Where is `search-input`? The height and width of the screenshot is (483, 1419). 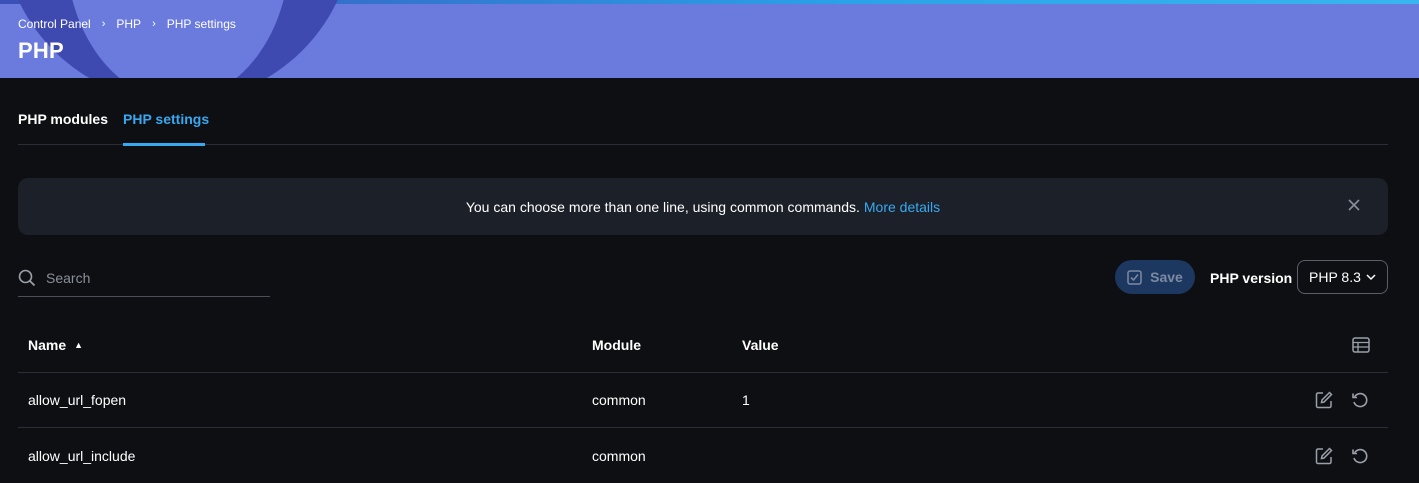
search-input is located at coordinates (146, 278).